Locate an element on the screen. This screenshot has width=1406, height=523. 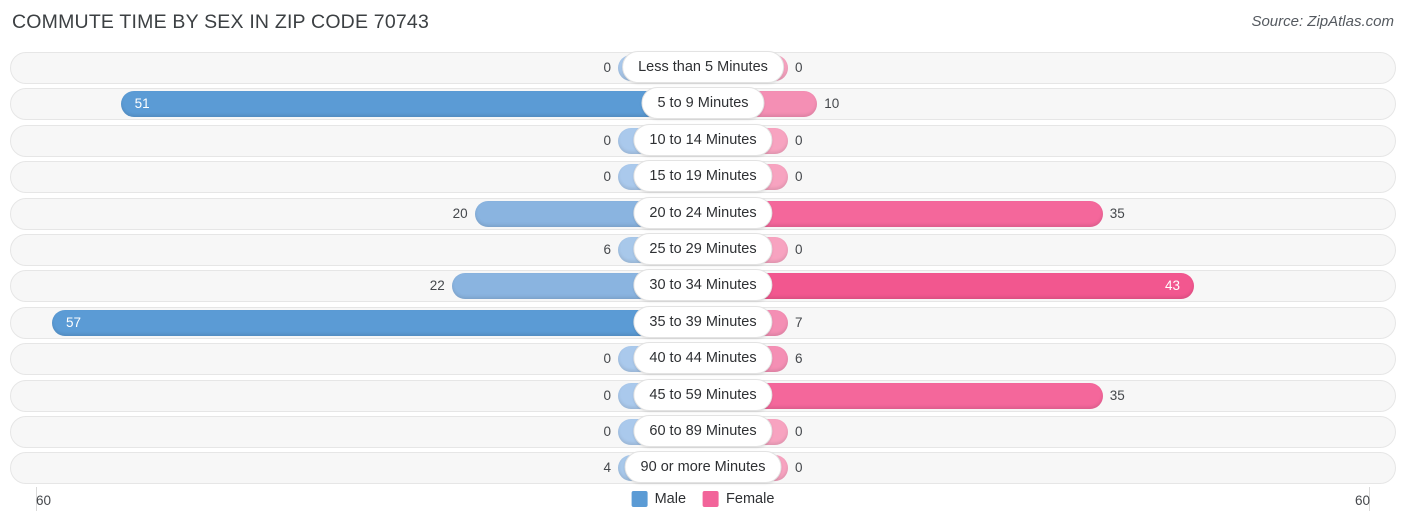
chart-row: 0 0 60 to 89 Minutes is located at coordinates (703, 432).